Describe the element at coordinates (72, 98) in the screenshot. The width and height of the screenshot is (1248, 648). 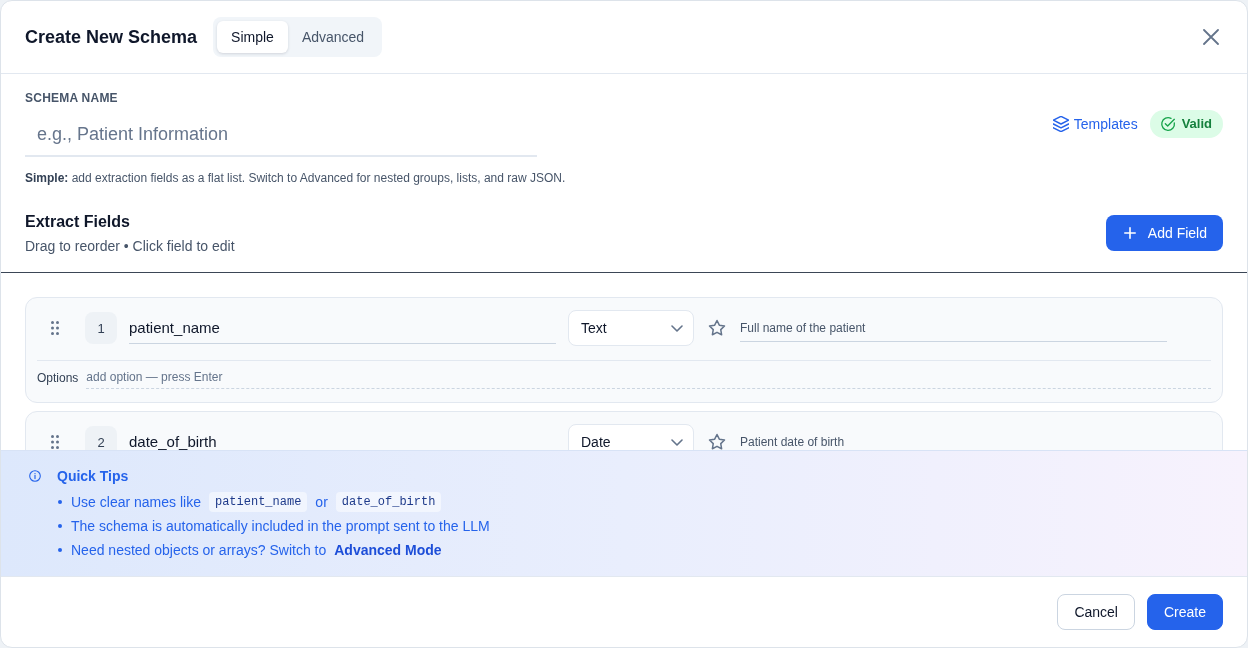
I see `schema-name-label: SCHEMA NAME` at that location.